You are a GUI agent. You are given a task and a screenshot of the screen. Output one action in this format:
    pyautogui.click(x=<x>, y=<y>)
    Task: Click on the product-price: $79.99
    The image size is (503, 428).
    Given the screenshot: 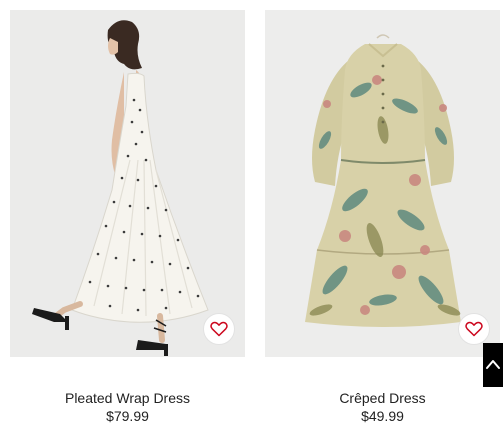 What is the action you would take?
    pyautogui.click(x=127, y=416)
    